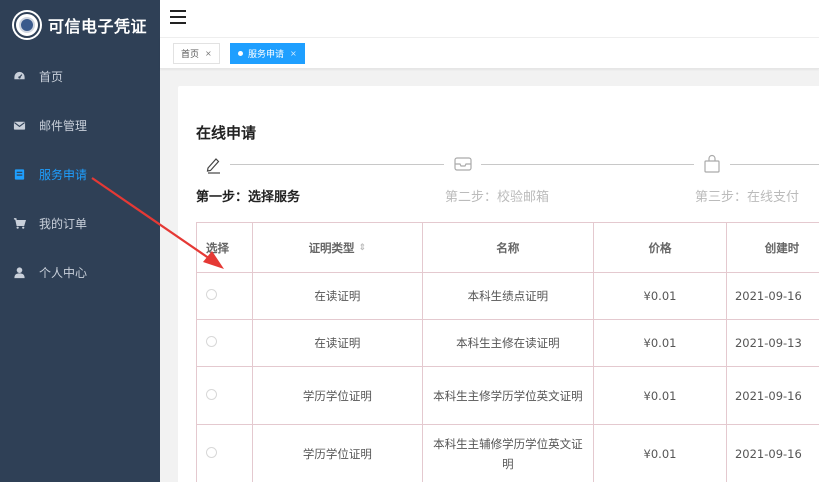 This screenshot has width=819, height=482. I want to click on tab-service-apply: 服务申请 ×, so click(267, 53).